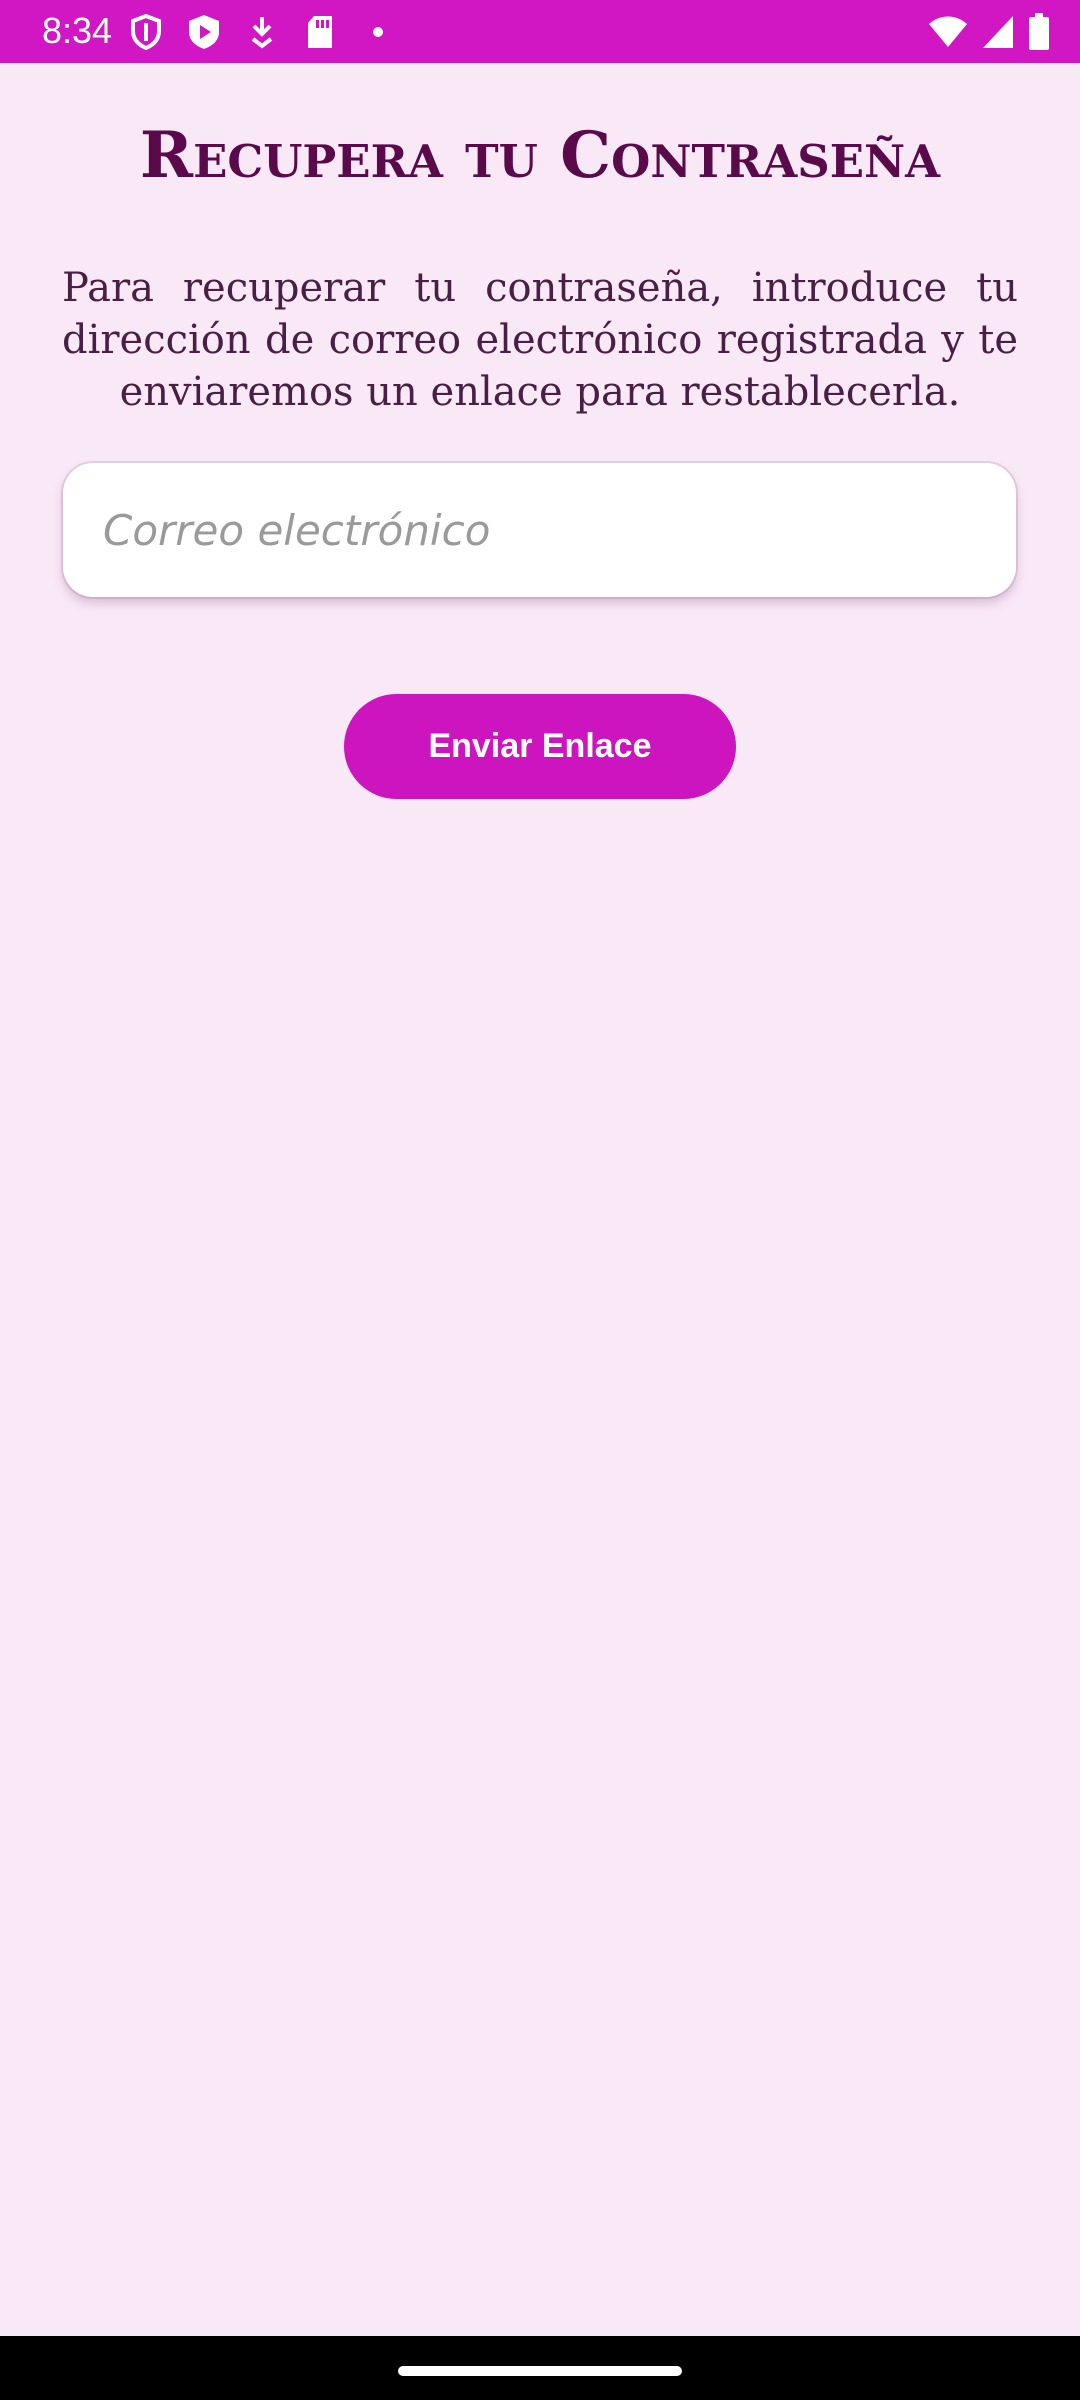  What do you see at coordinates (540, 2371) in the screenshot?
I see `home-indicator` at bounding box center [540, 2371].